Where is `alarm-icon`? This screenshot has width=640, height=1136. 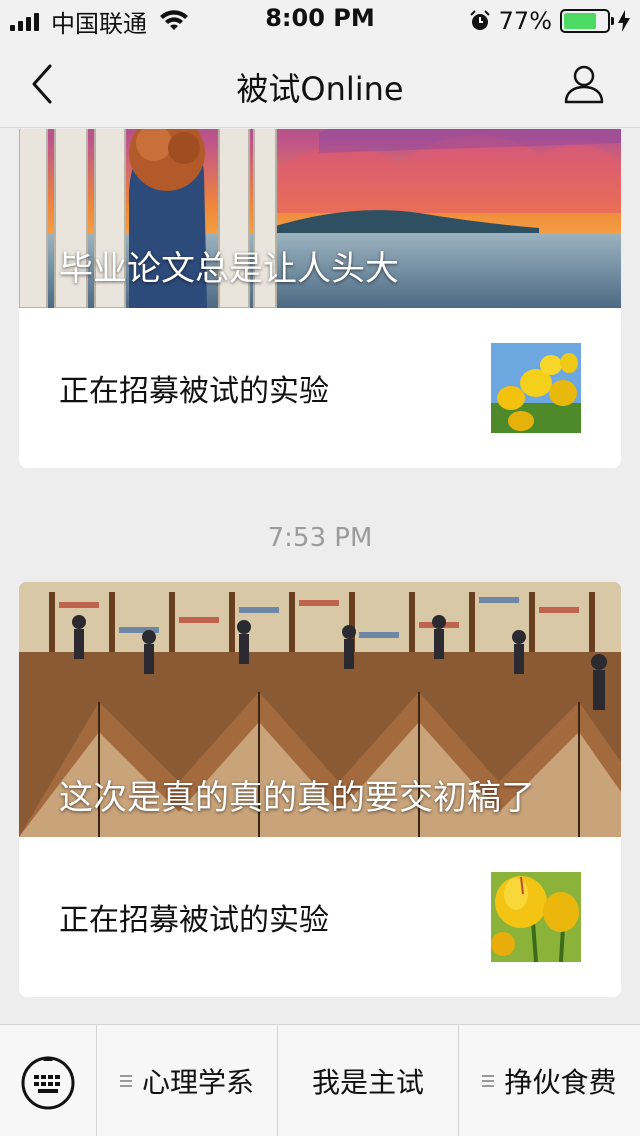
alarm-icon is located at coordinates (479, 20).